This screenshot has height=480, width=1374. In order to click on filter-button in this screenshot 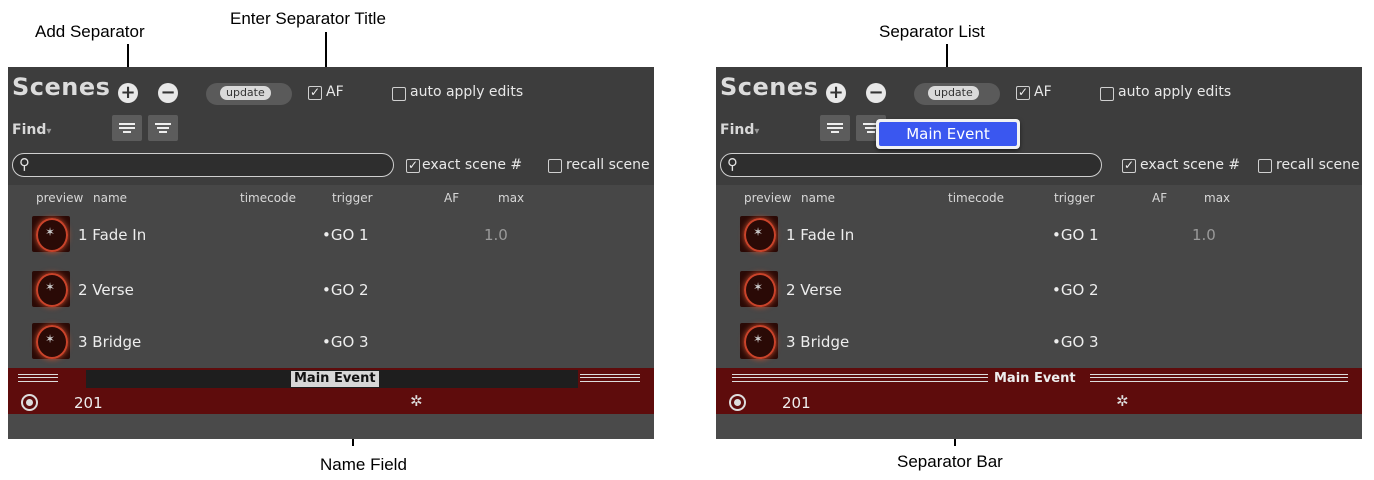, I will do `click(163, 128)`.